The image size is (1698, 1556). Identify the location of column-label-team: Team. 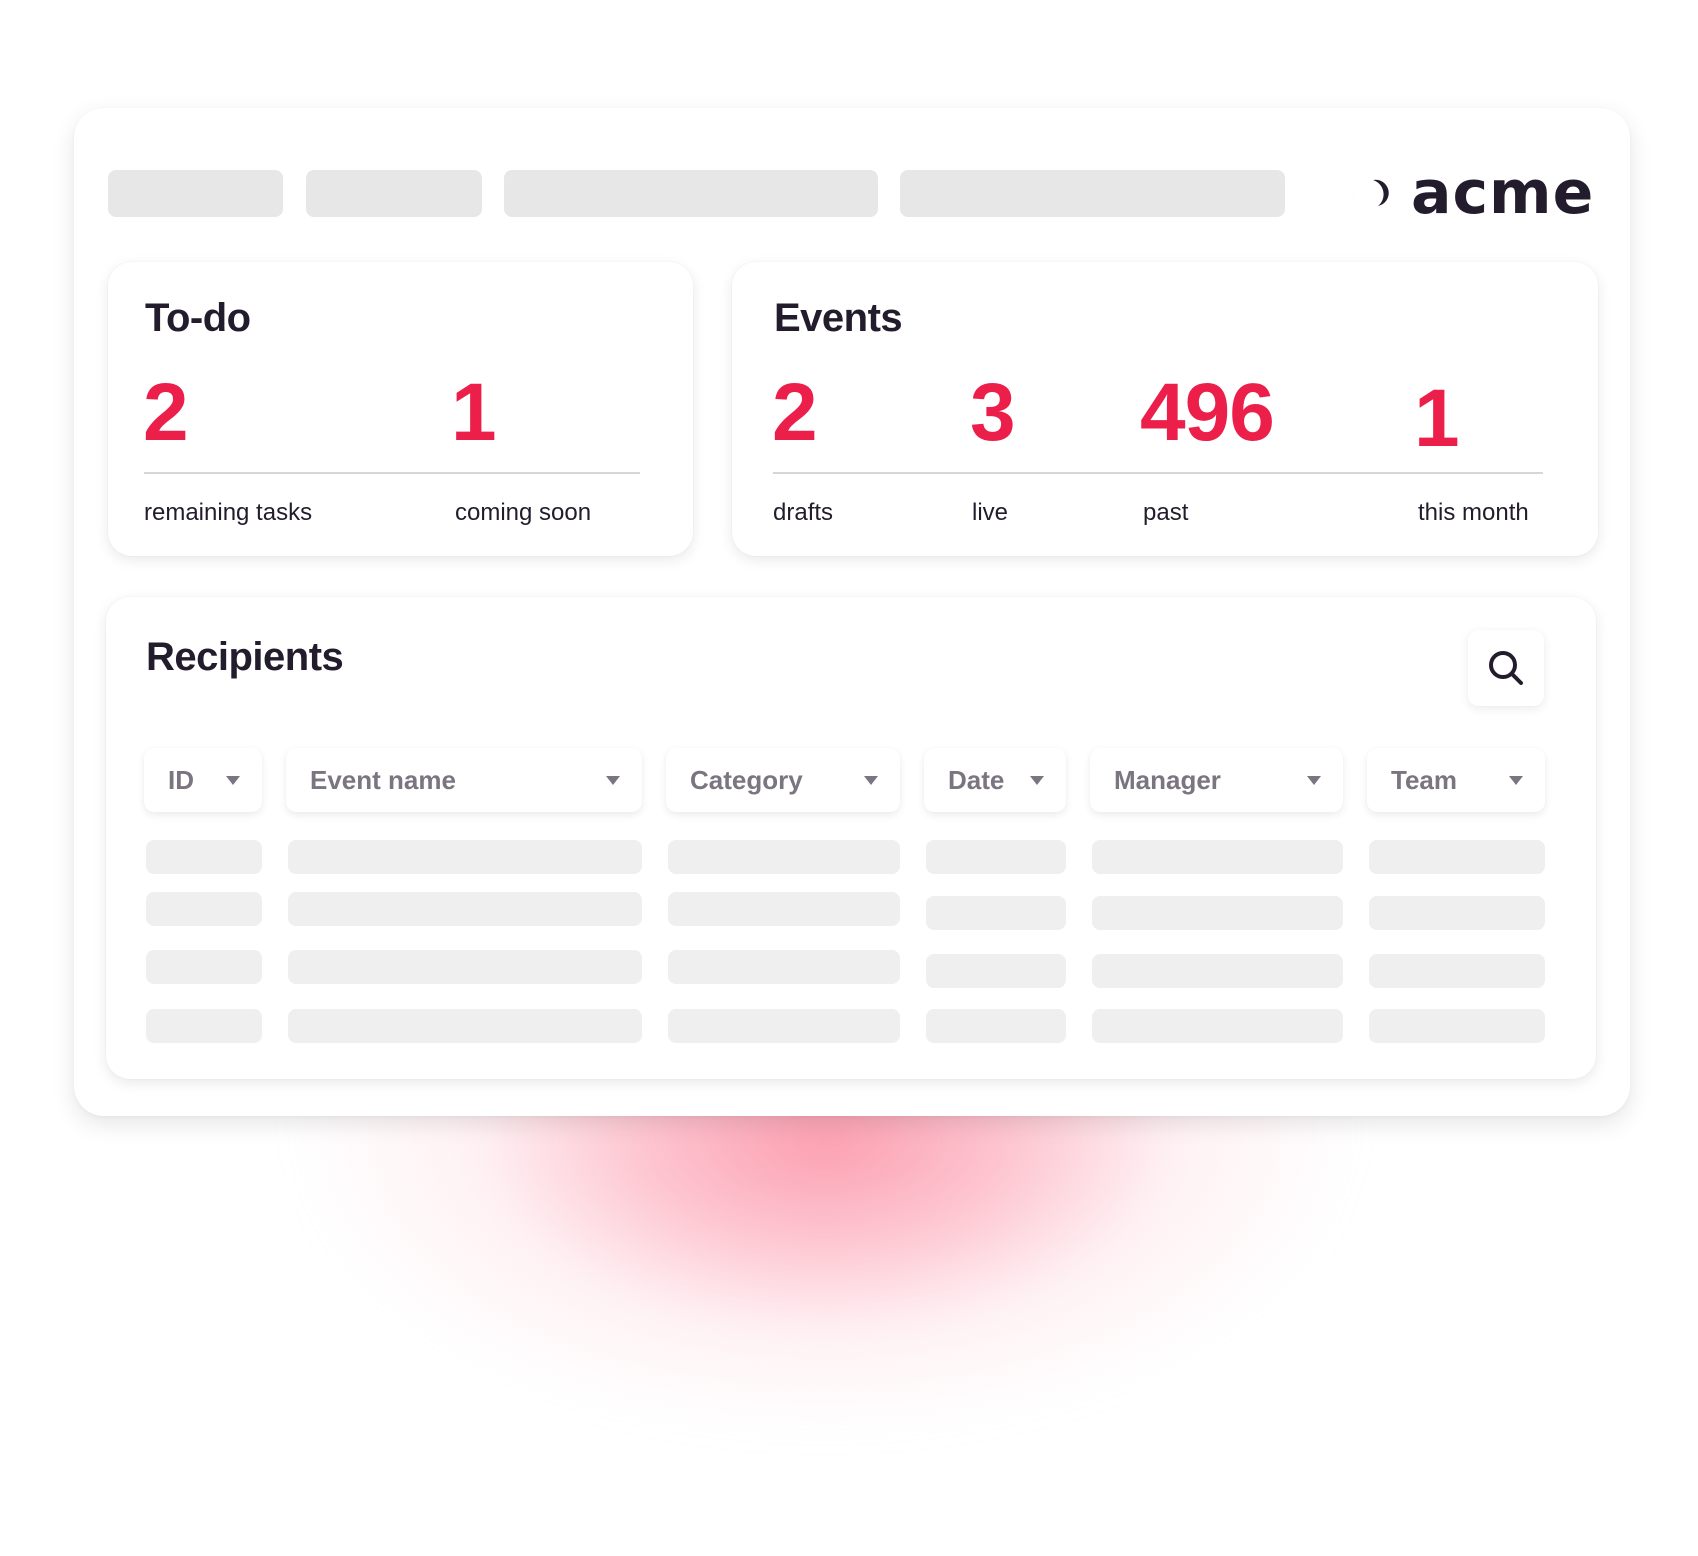
(1424, 779).